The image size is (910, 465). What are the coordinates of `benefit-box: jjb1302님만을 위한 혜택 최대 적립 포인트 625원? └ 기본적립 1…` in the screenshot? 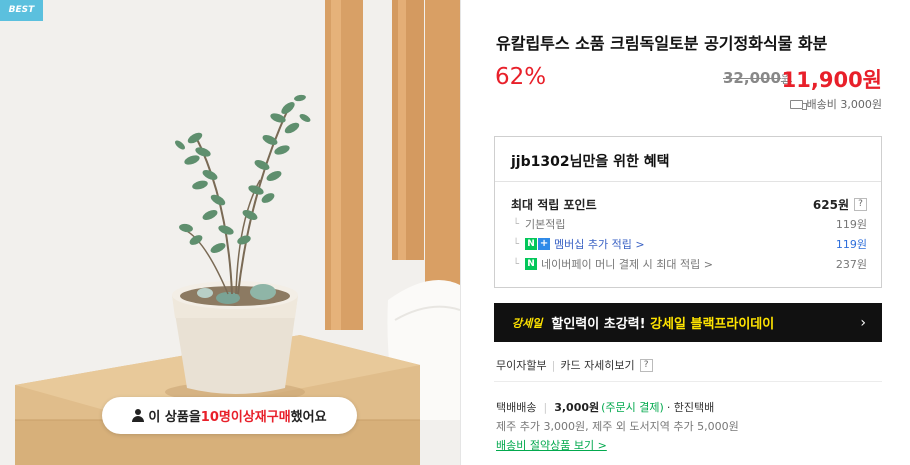 It's located at (688, 212).